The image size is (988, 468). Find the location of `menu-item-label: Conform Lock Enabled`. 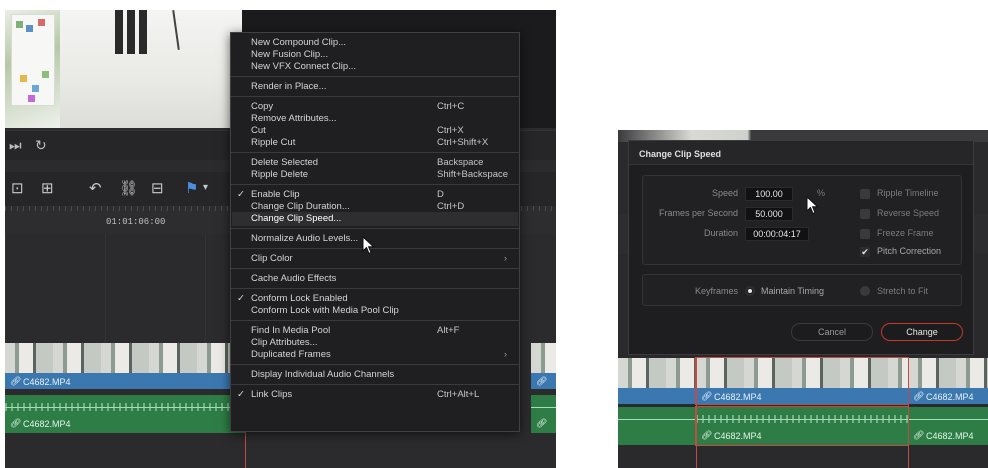

menu-item-label: Conform Lock Enabled is located at coordinates (299, 298).